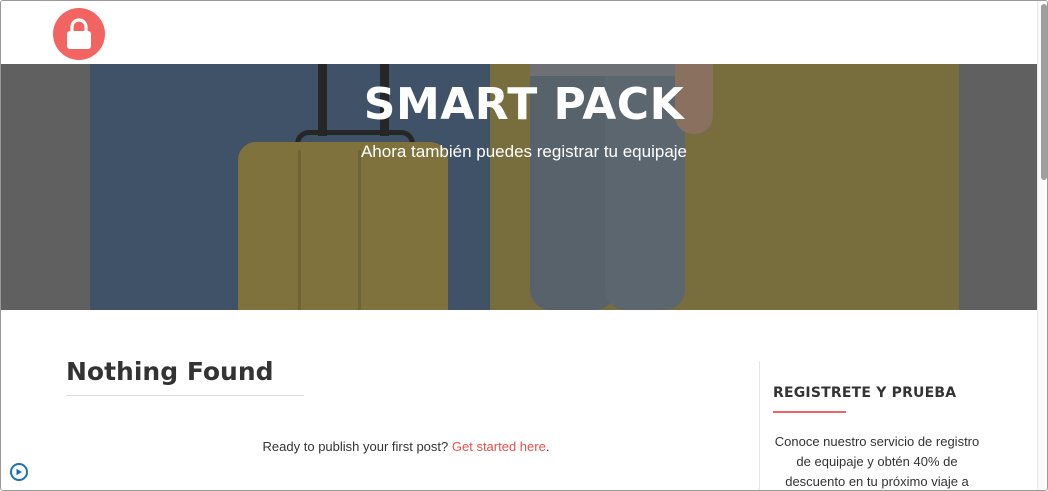  What do you see at coordinates (547, 446) in the screenshot?
I see `notice-end: .` at bounding box center [547, 446].